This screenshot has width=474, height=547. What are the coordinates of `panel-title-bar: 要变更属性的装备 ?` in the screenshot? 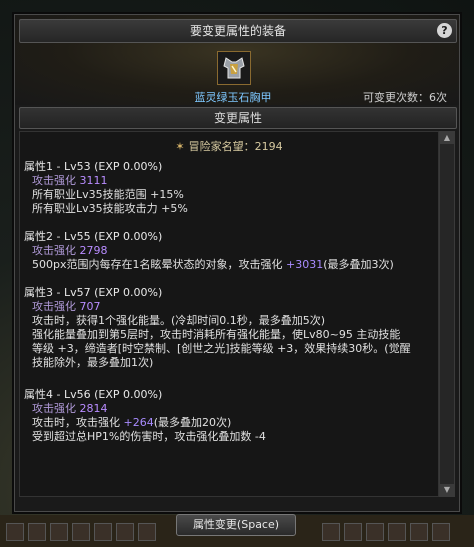 It's located at (238, 31).